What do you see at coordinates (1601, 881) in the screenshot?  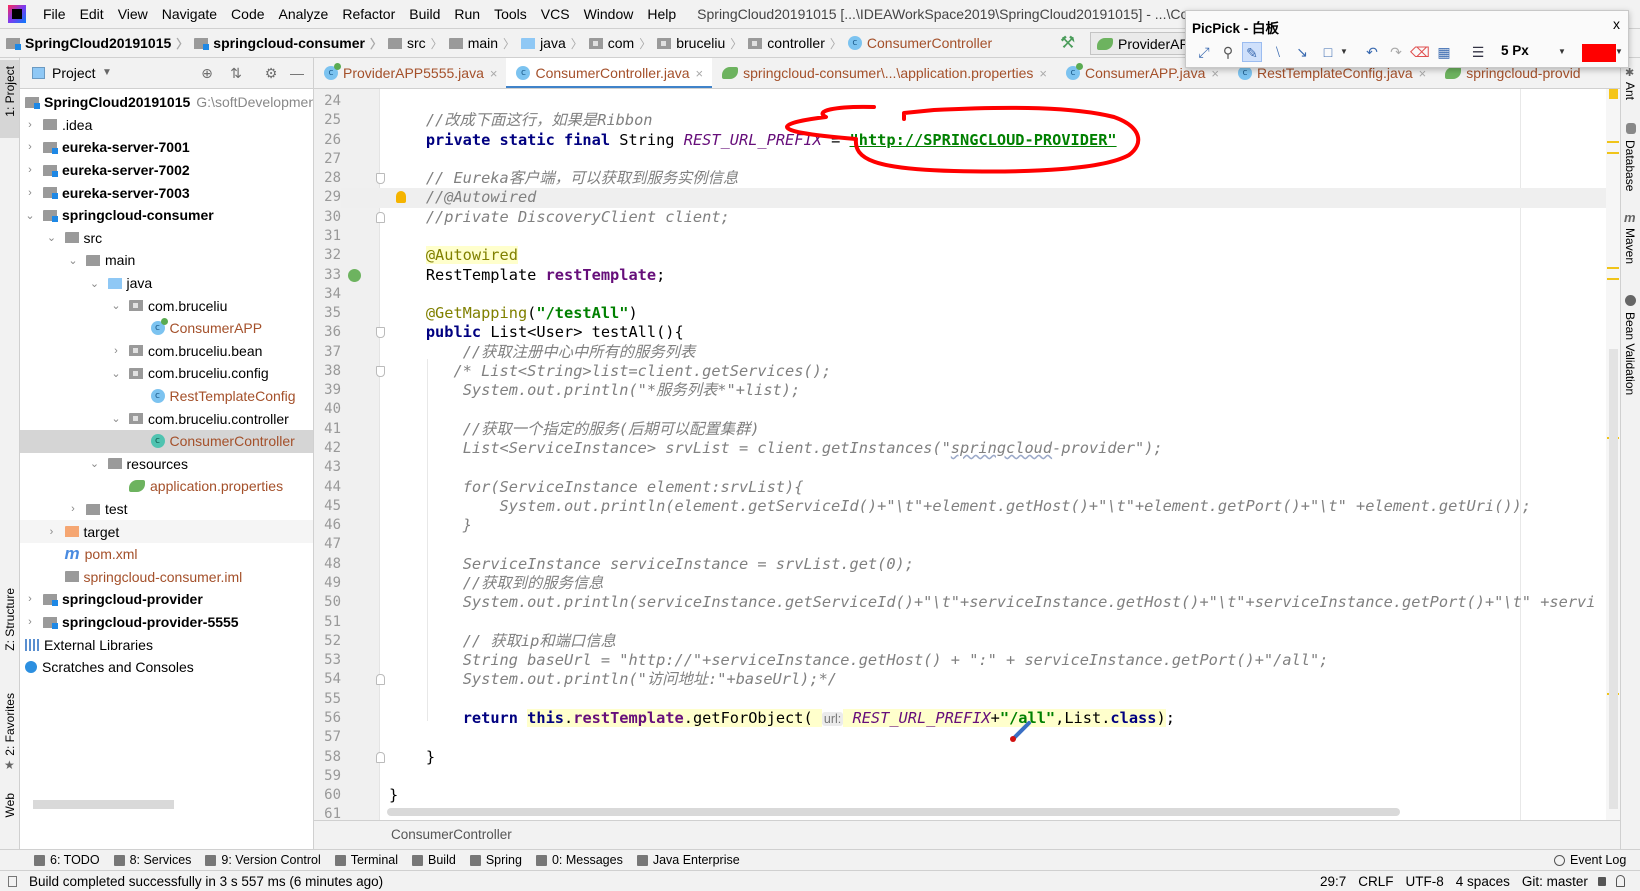 I see `lock-icon` at bounding box center [1601, 881].